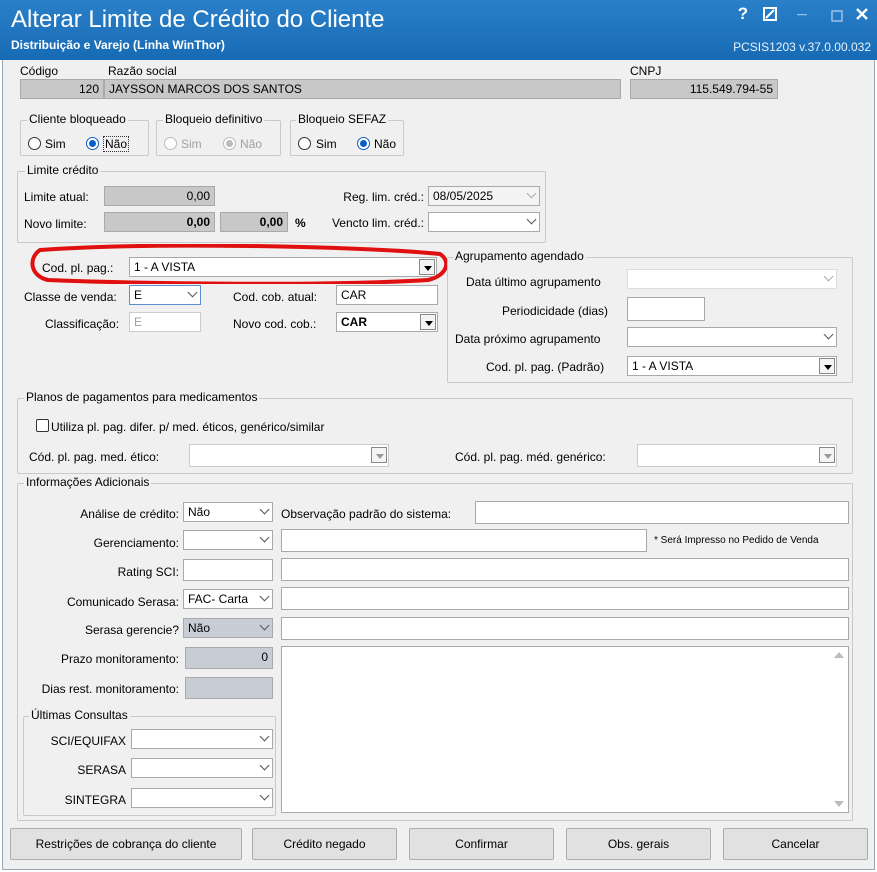  I want to click on vencto-lim-cred-field, so click(484, 222).